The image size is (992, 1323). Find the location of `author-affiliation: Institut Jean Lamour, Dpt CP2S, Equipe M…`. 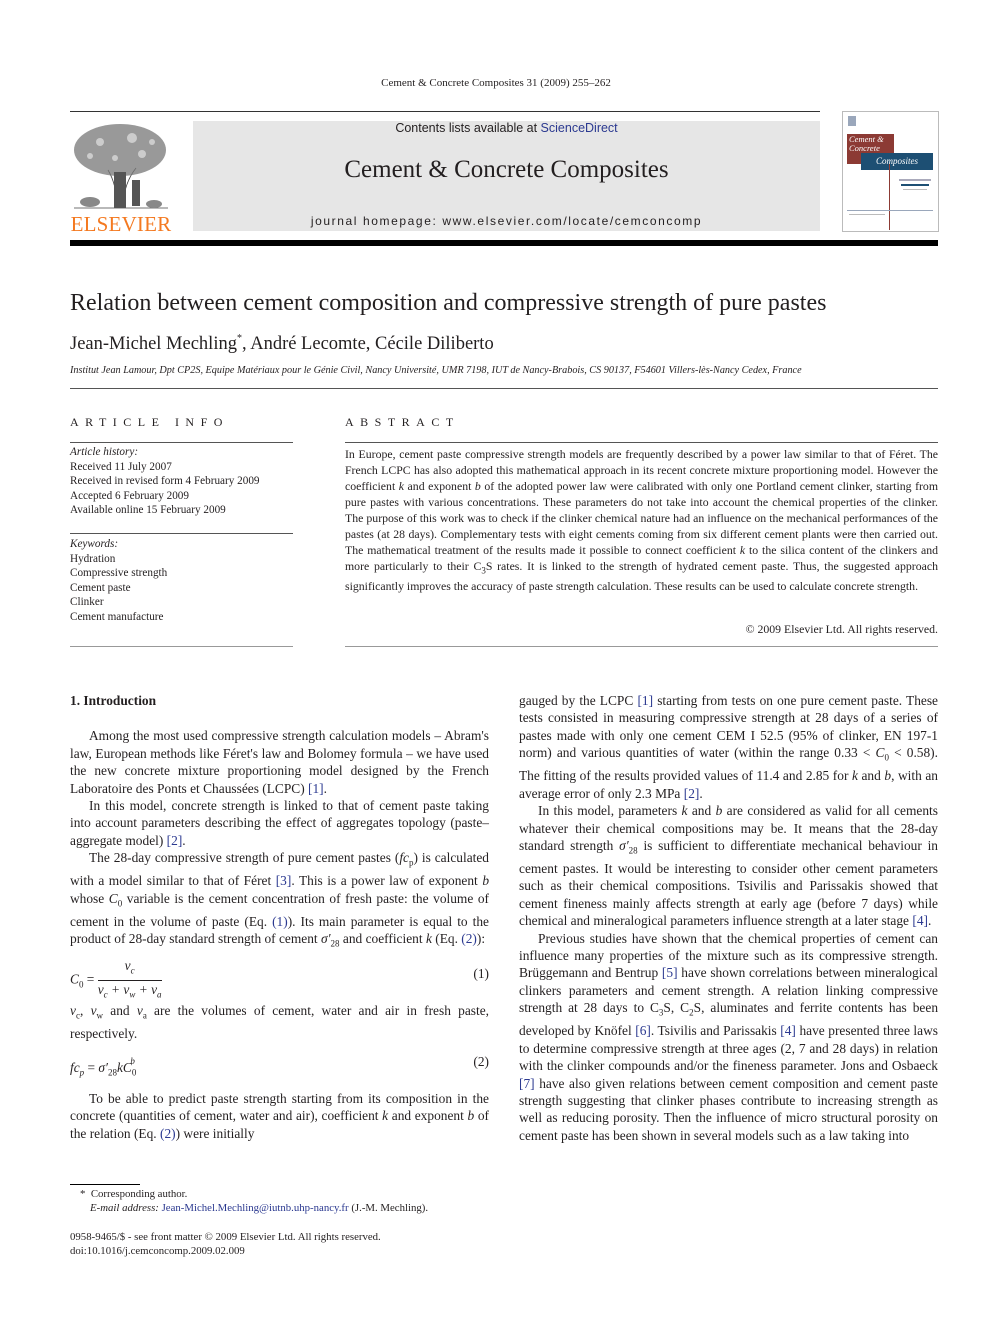

author-affiliation: Institut Jean Lamour, Dpt CP2S, Equipe M… is located at coordinates (436, 370).